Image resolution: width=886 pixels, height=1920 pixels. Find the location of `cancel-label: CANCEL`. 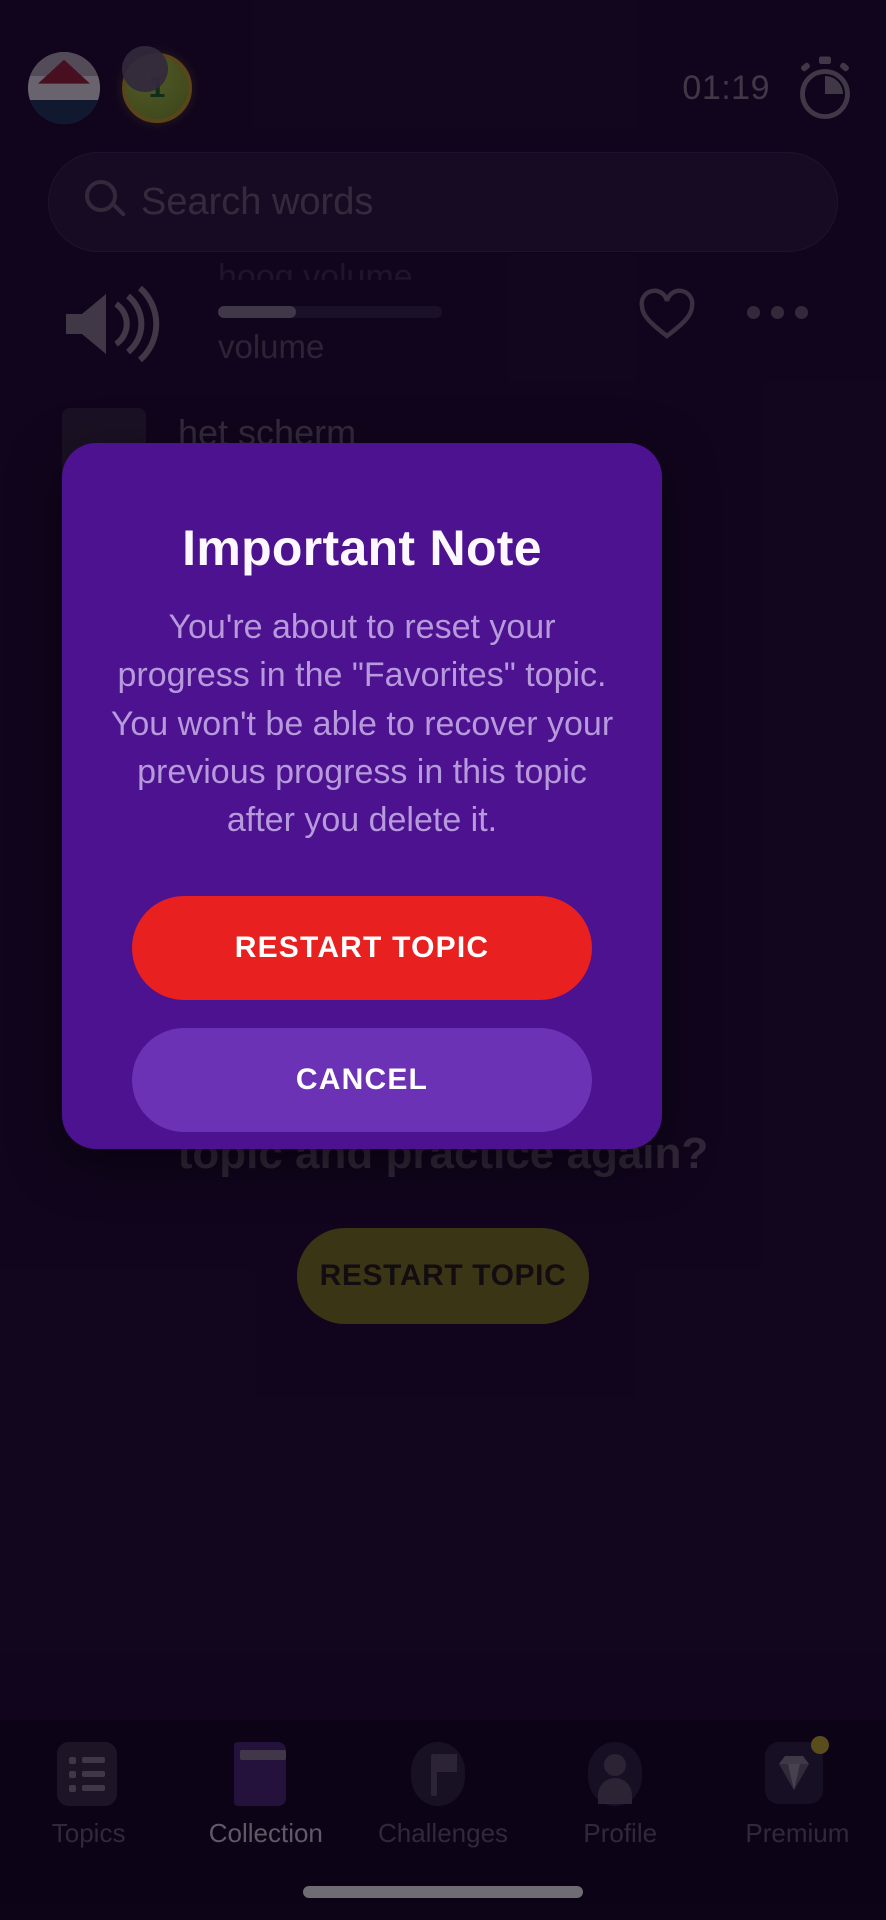

cancel-label: CANCEL is located at coordinates (362, 1080).